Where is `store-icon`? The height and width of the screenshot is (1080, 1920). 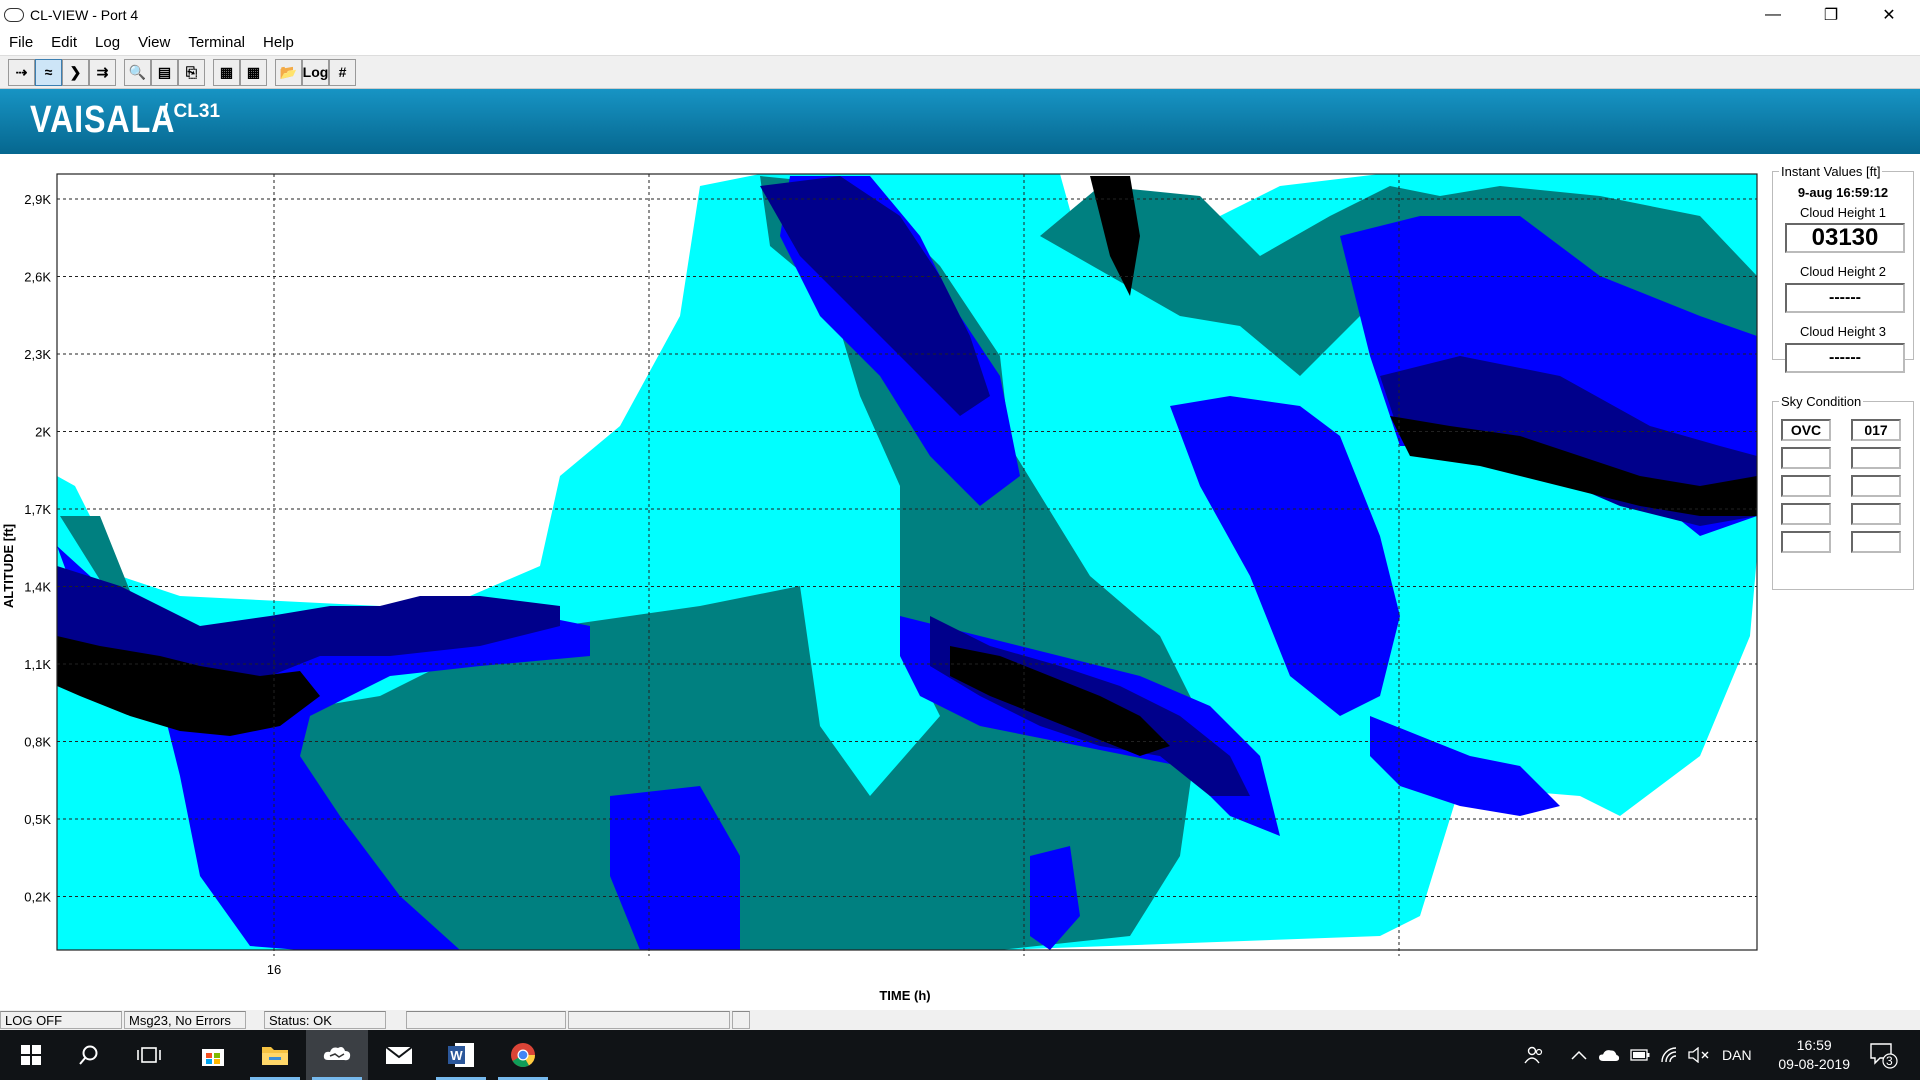
store-icon is located at coordinates (213, 1055).